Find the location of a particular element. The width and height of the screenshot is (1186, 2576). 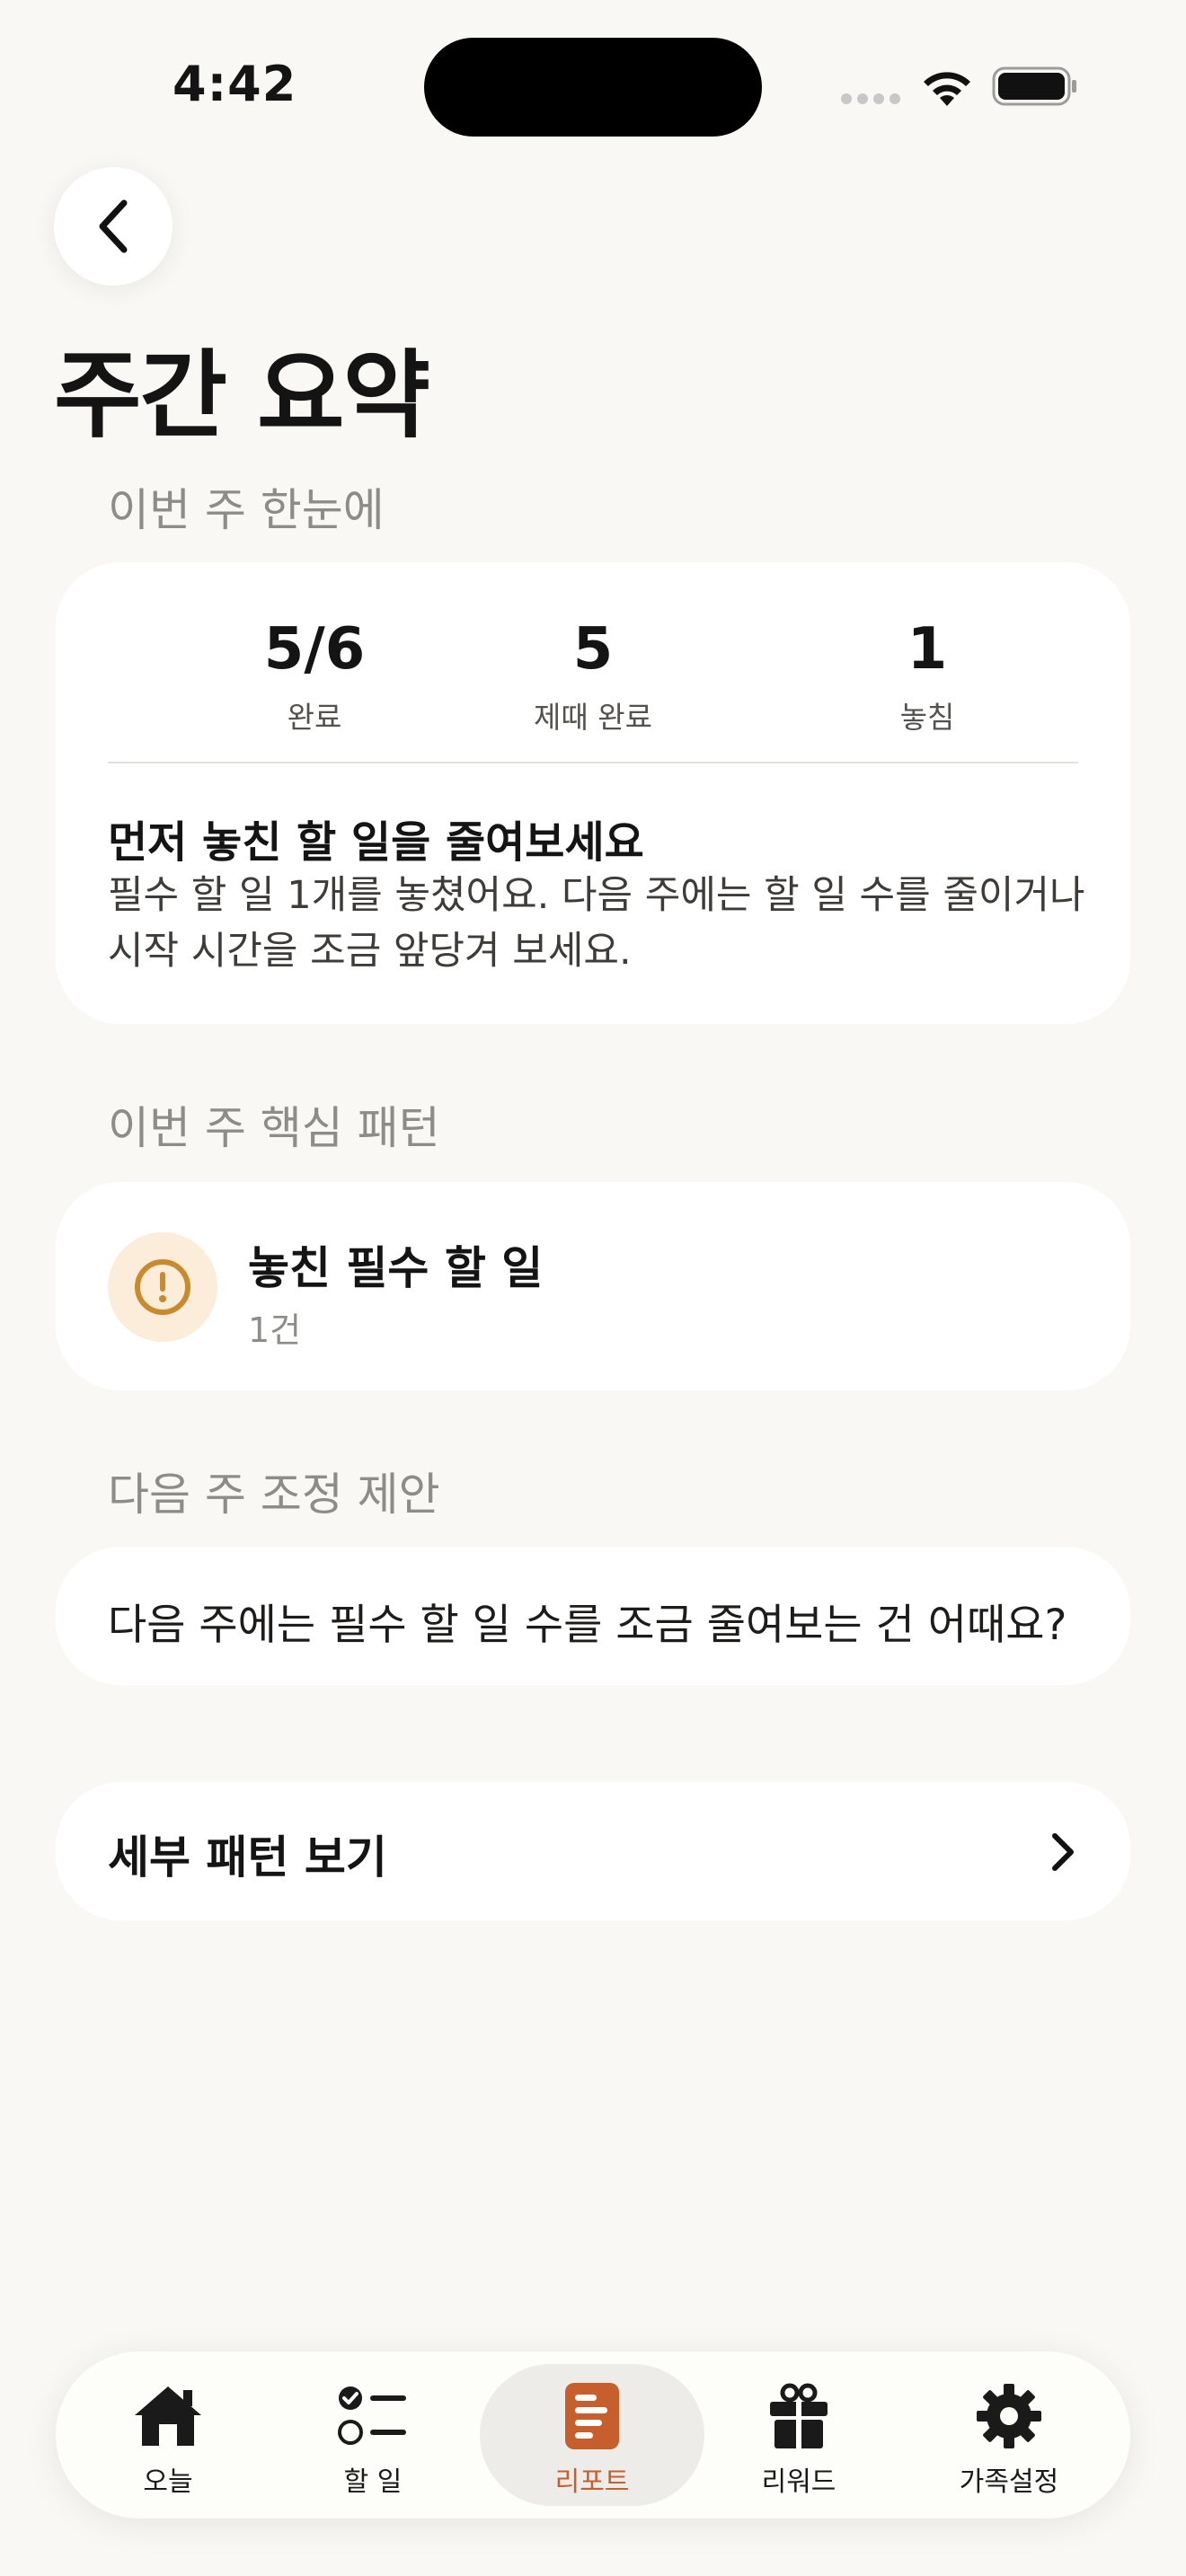

tab-reward: 리워드 is located at coordinates (798, 2435).